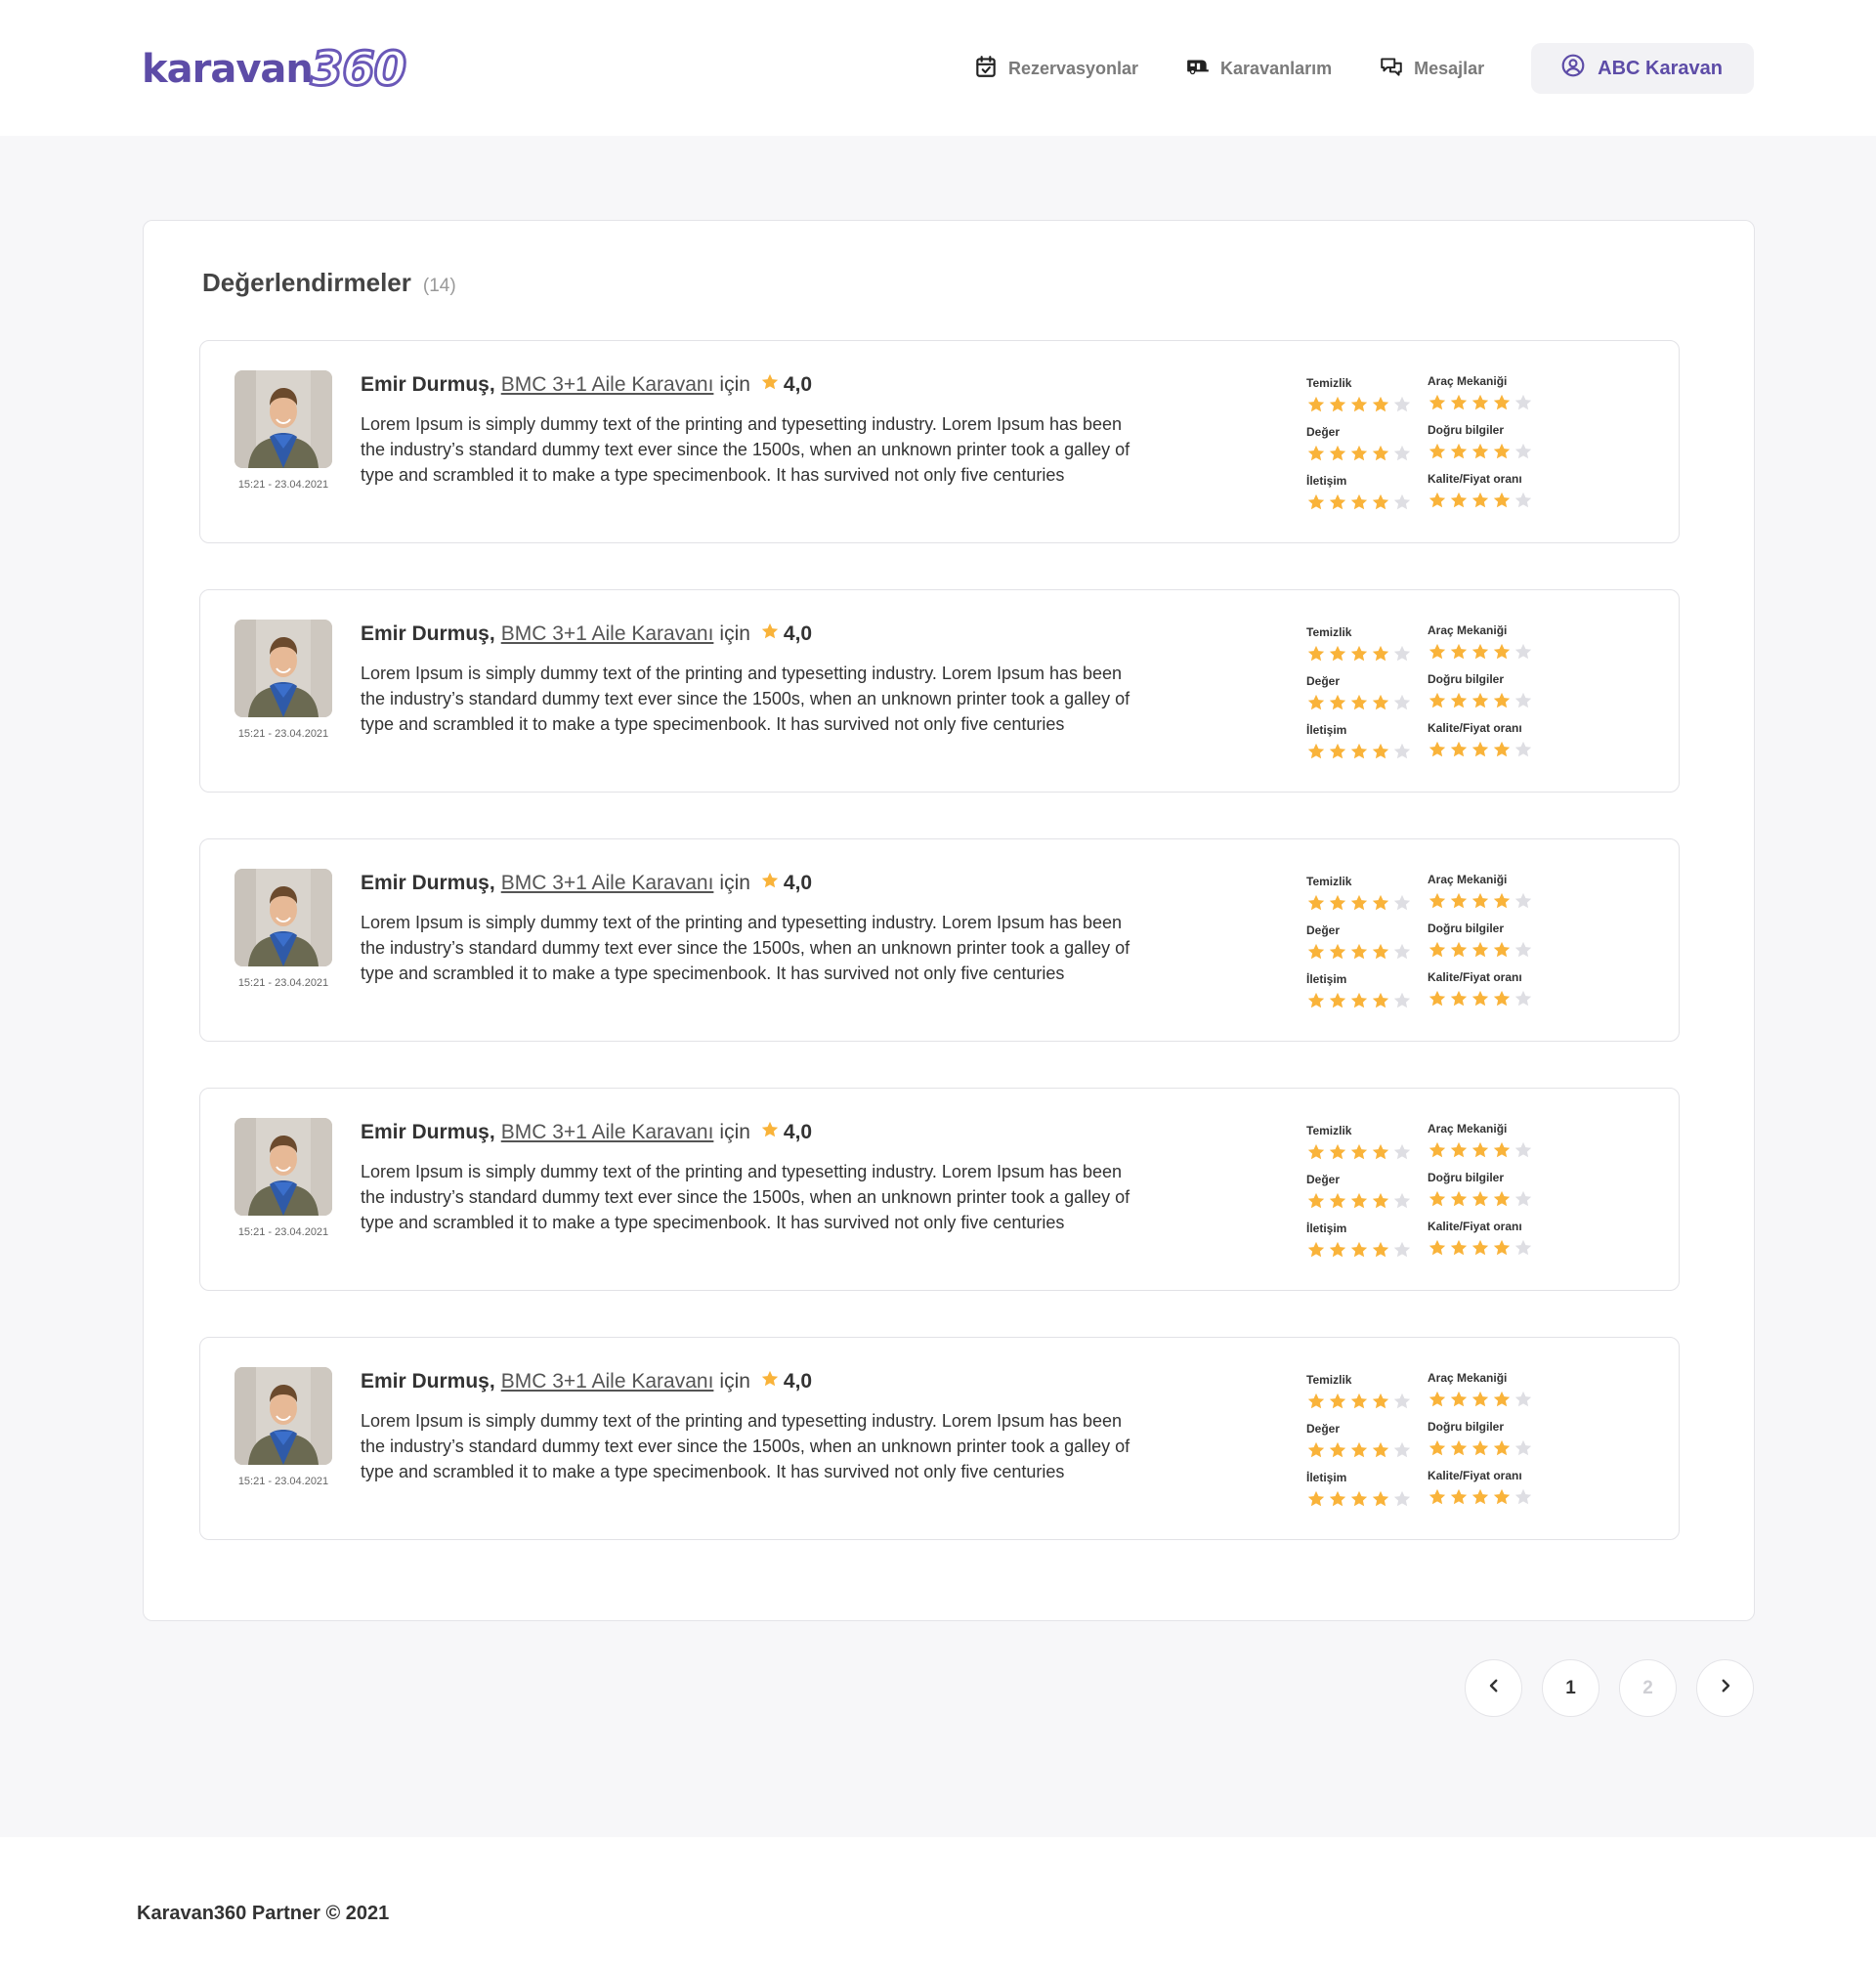 The height and width of the screenshot is (1972, 1876). I want to click on page-2-button: 2, so click(1648, 1688).